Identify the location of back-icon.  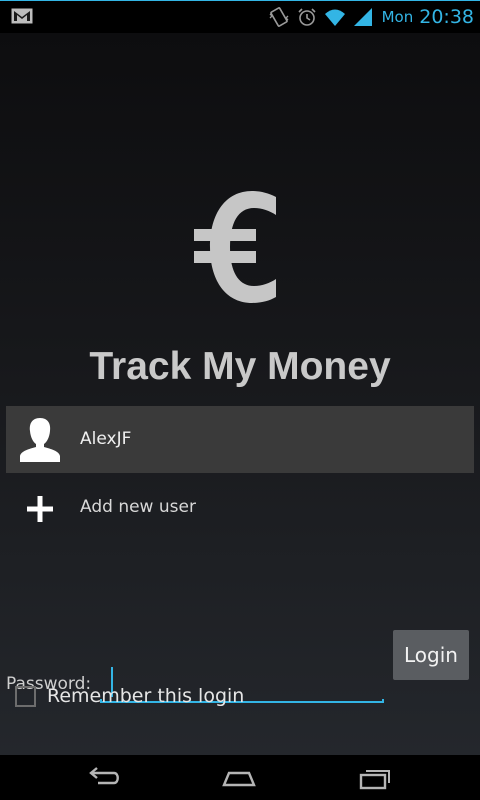
(104, 778).